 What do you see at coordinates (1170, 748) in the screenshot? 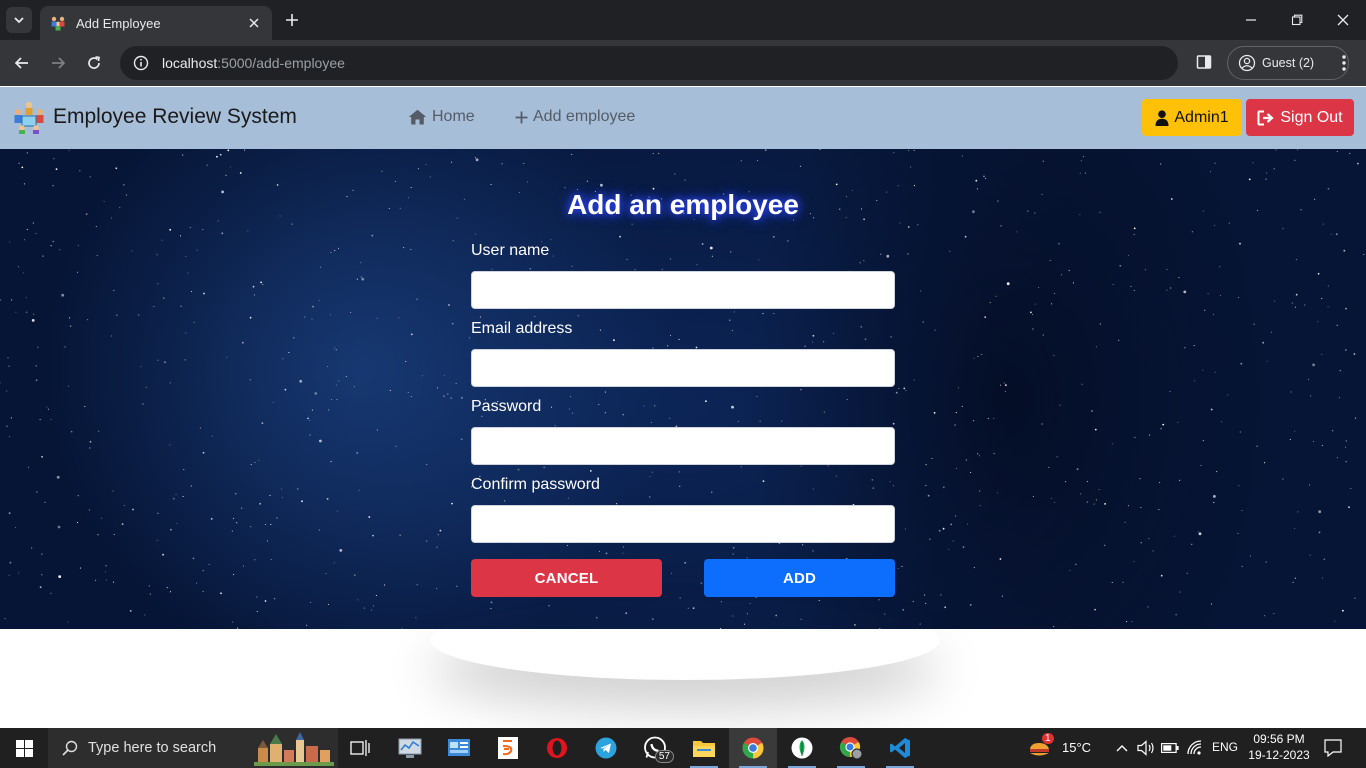
I see `battery-button` at bounding box center [1170, 748].